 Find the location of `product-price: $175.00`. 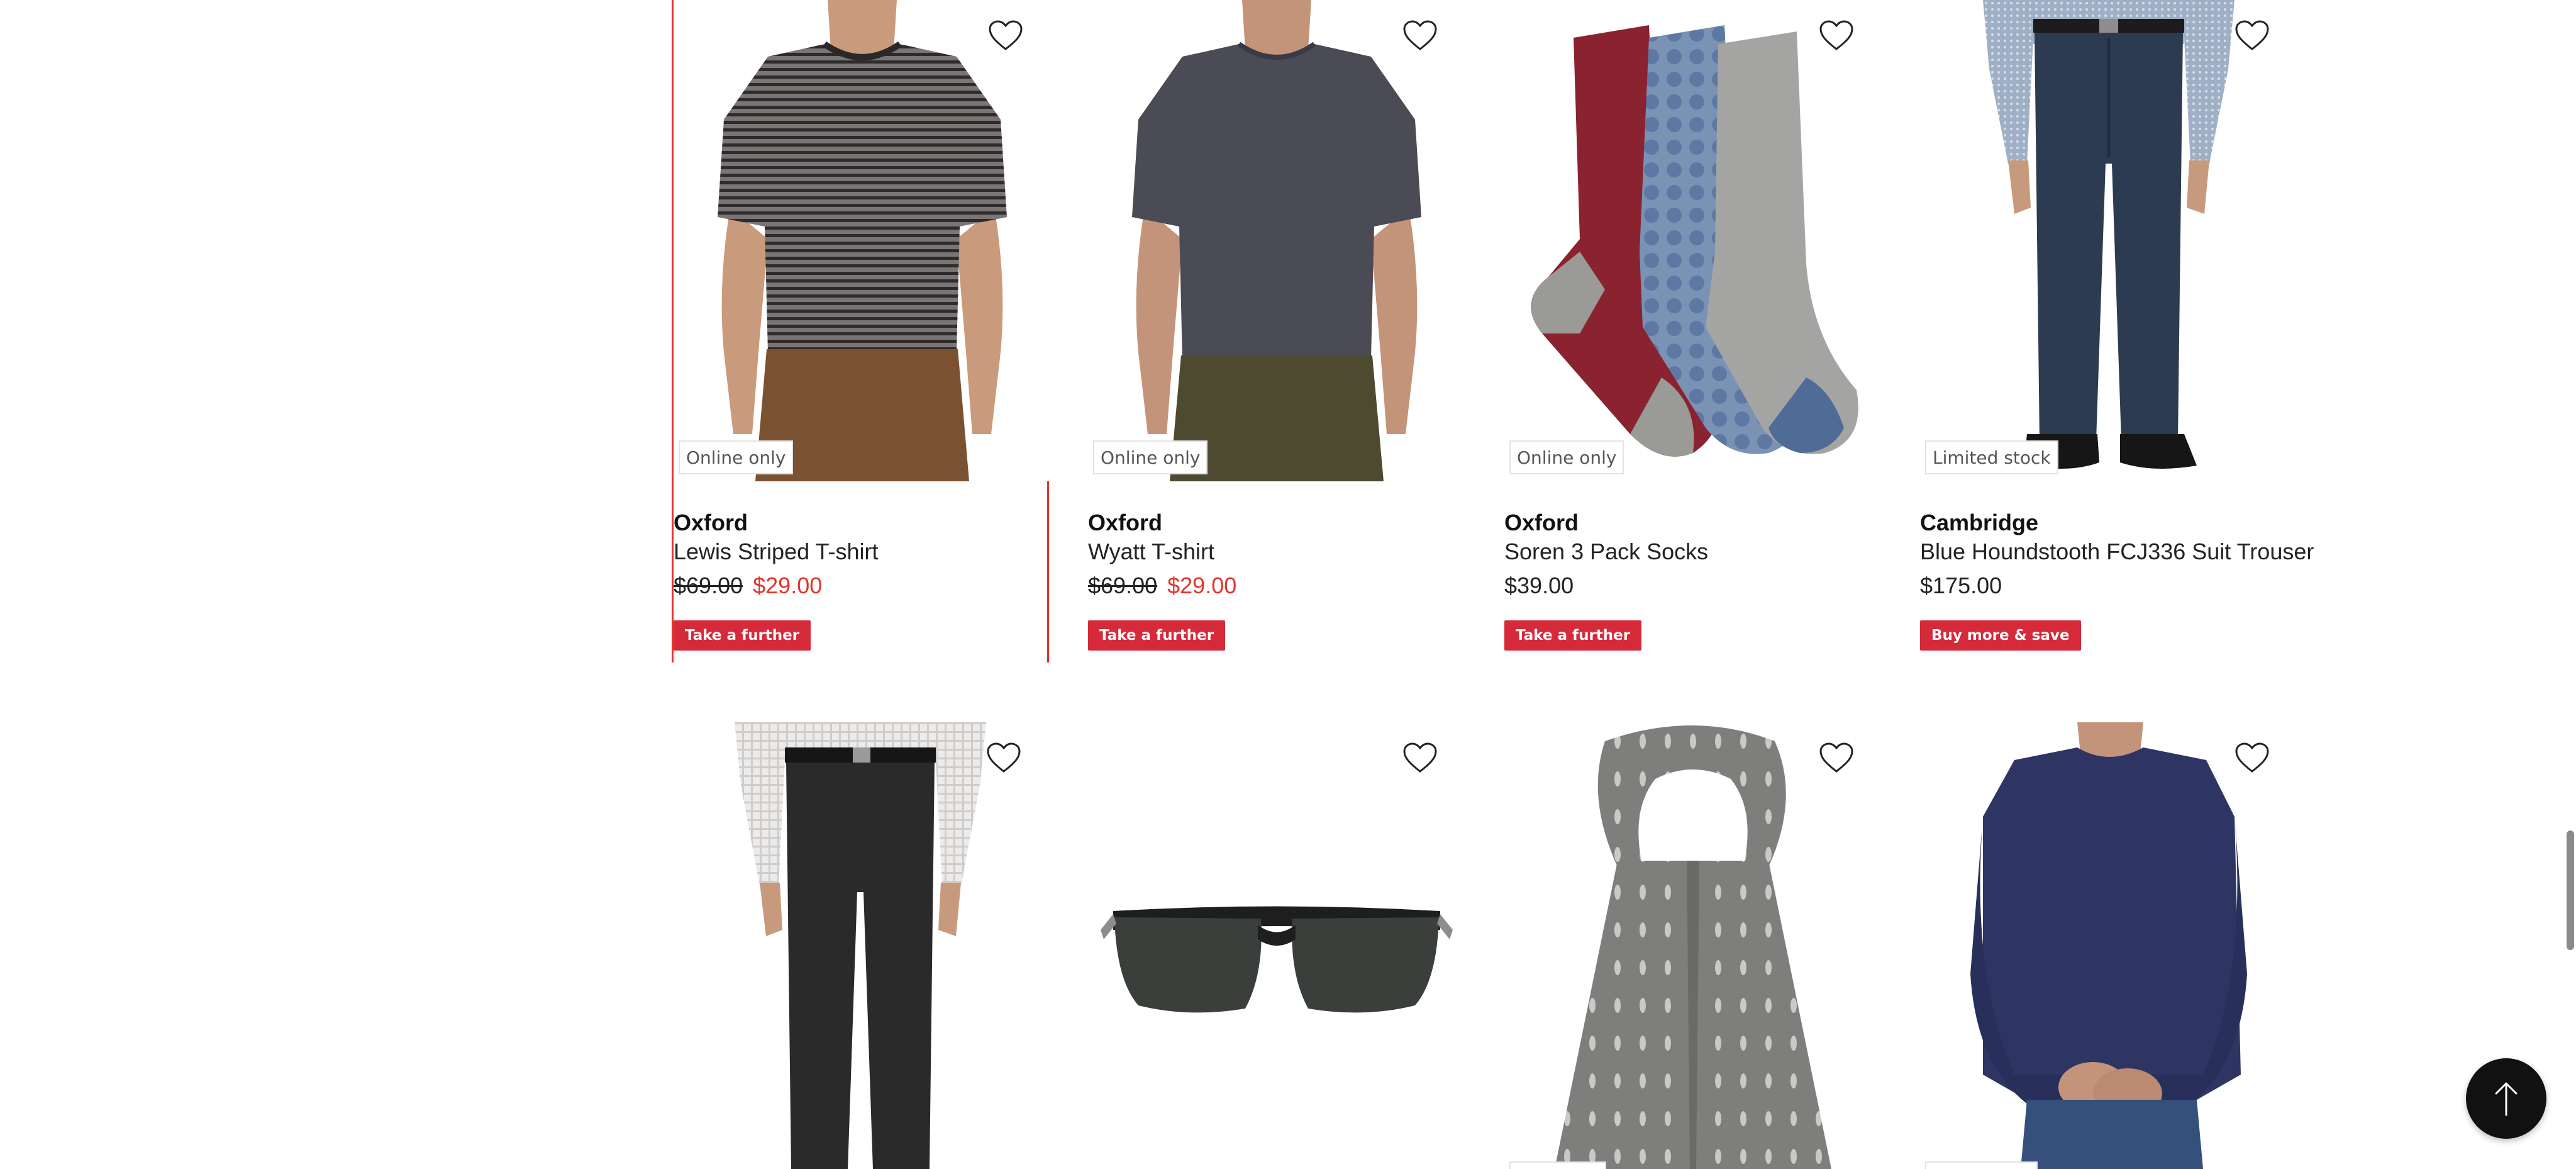

product-price: $175.00 is located at coordinates (2121, 586).